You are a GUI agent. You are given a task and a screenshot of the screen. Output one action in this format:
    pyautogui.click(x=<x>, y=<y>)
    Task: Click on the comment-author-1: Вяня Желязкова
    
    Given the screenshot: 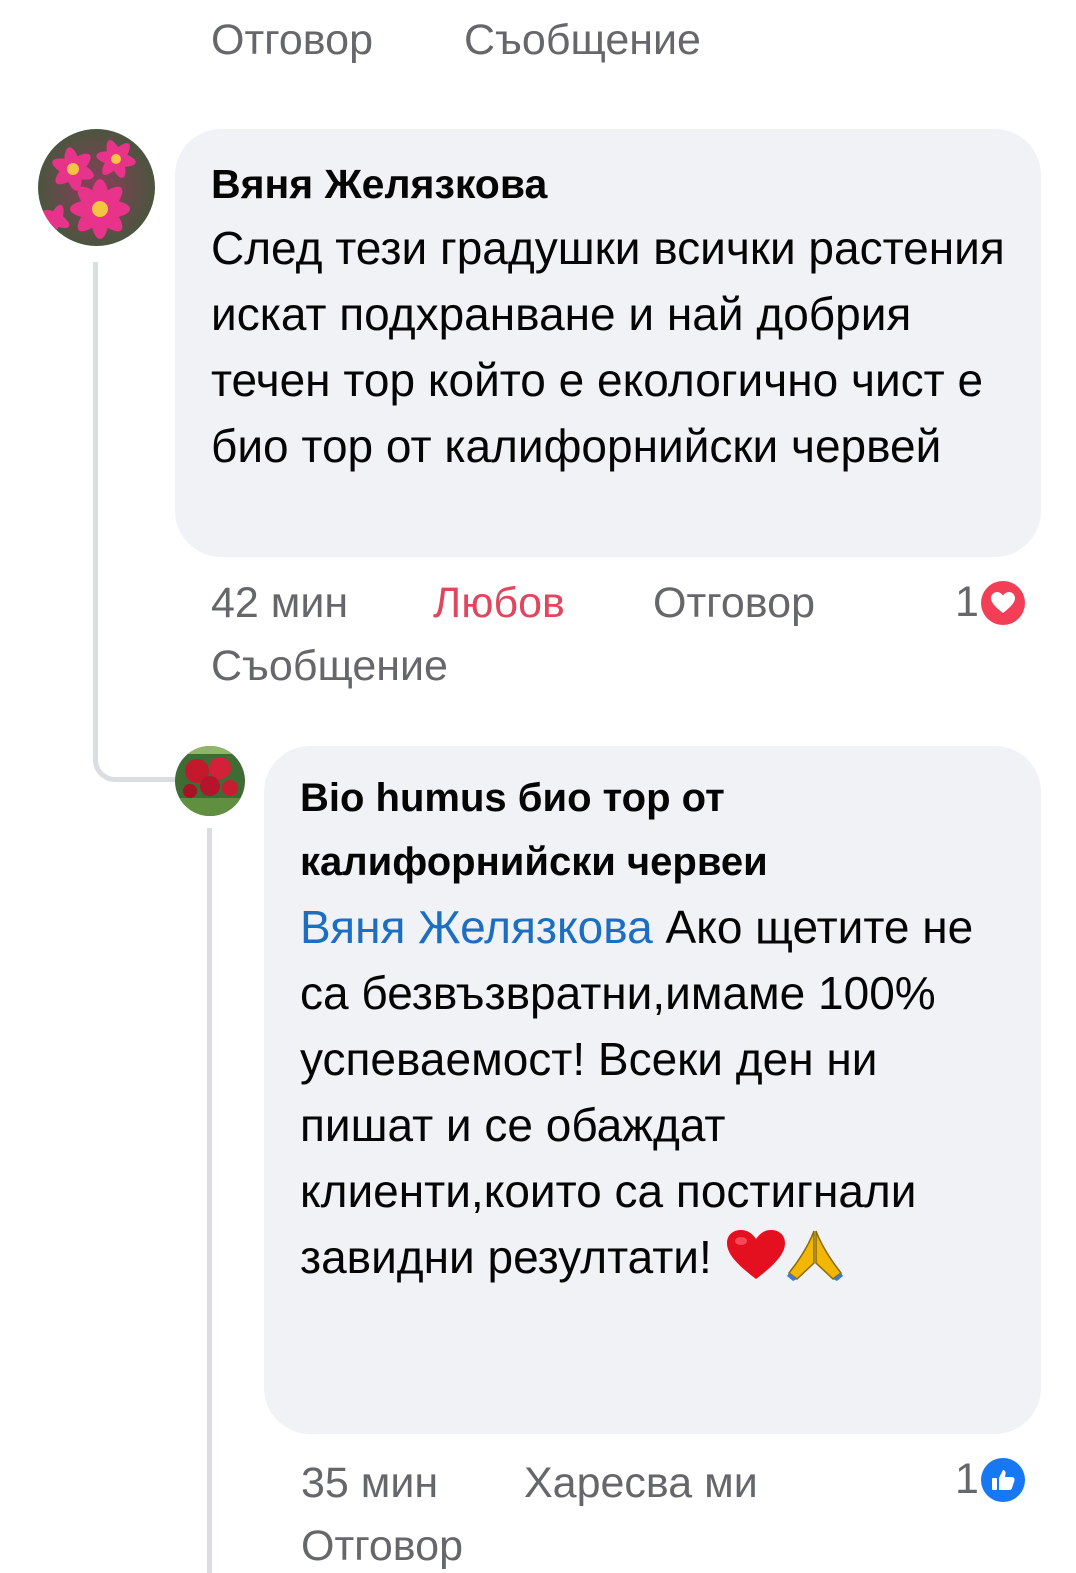 What is the action you would take?
    pyautogui.click(x=608, y=184)
    